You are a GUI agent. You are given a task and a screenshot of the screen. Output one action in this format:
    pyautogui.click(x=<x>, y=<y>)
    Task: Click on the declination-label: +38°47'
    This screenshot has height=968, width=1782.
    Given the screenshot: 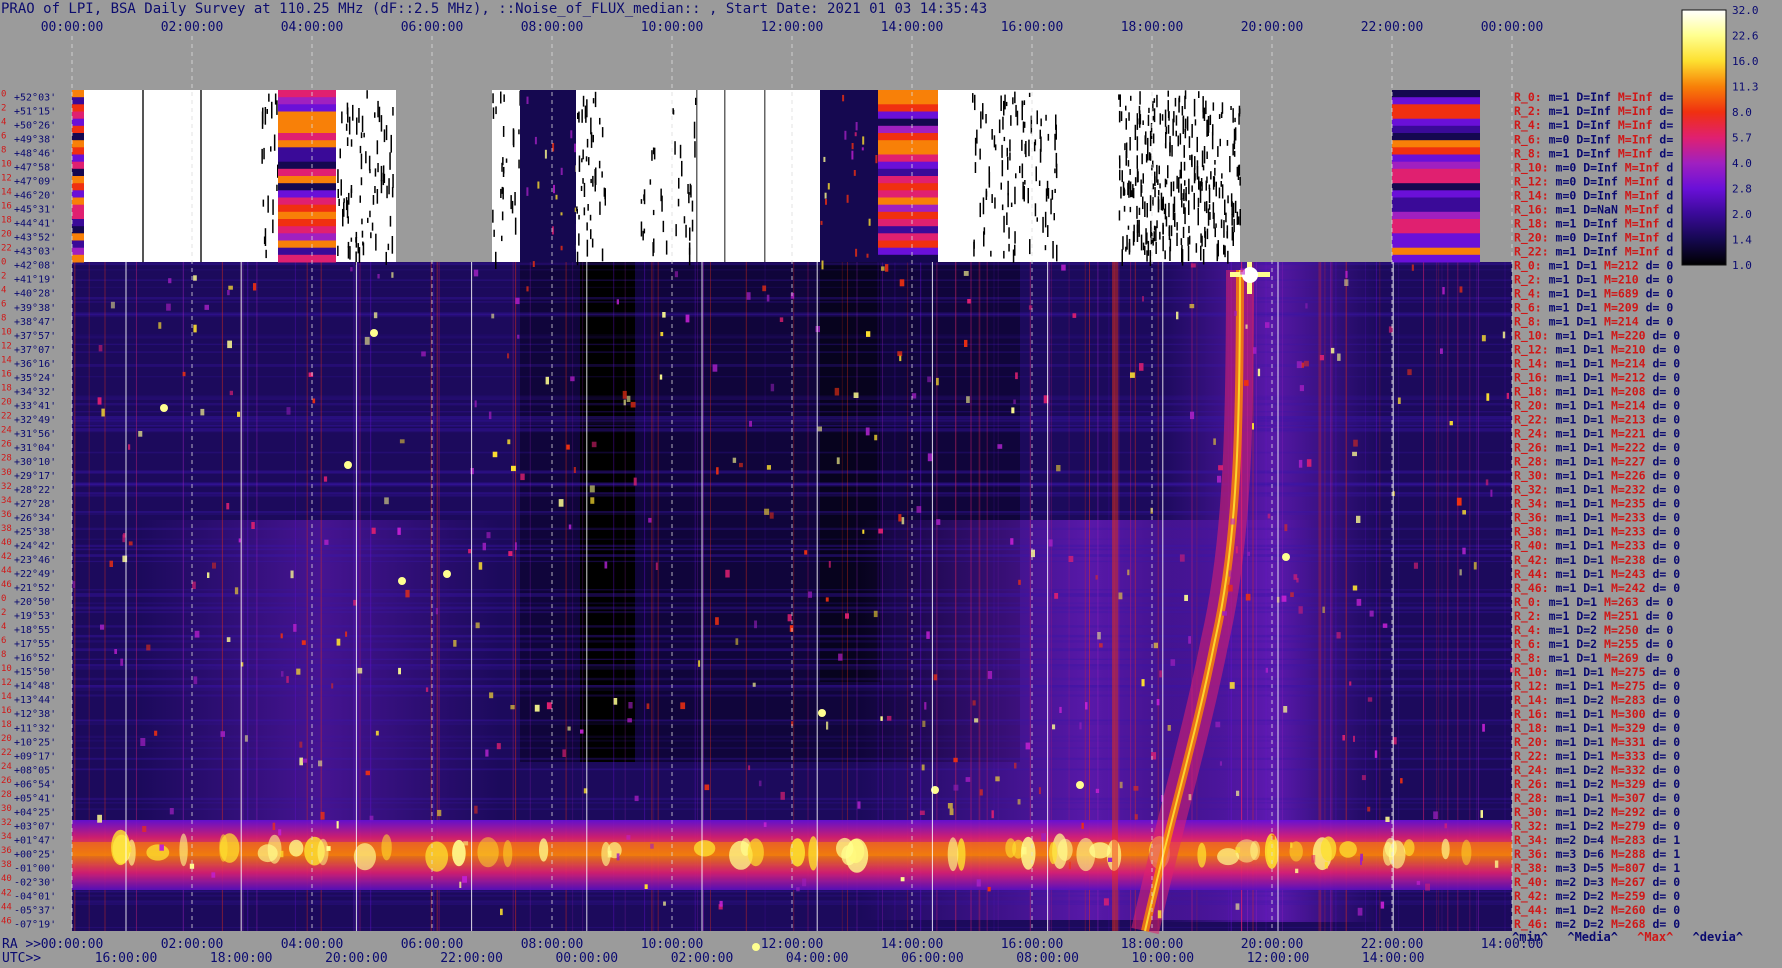 What is the action you would take?
    pyautogui.click(x=35, y=322)
    